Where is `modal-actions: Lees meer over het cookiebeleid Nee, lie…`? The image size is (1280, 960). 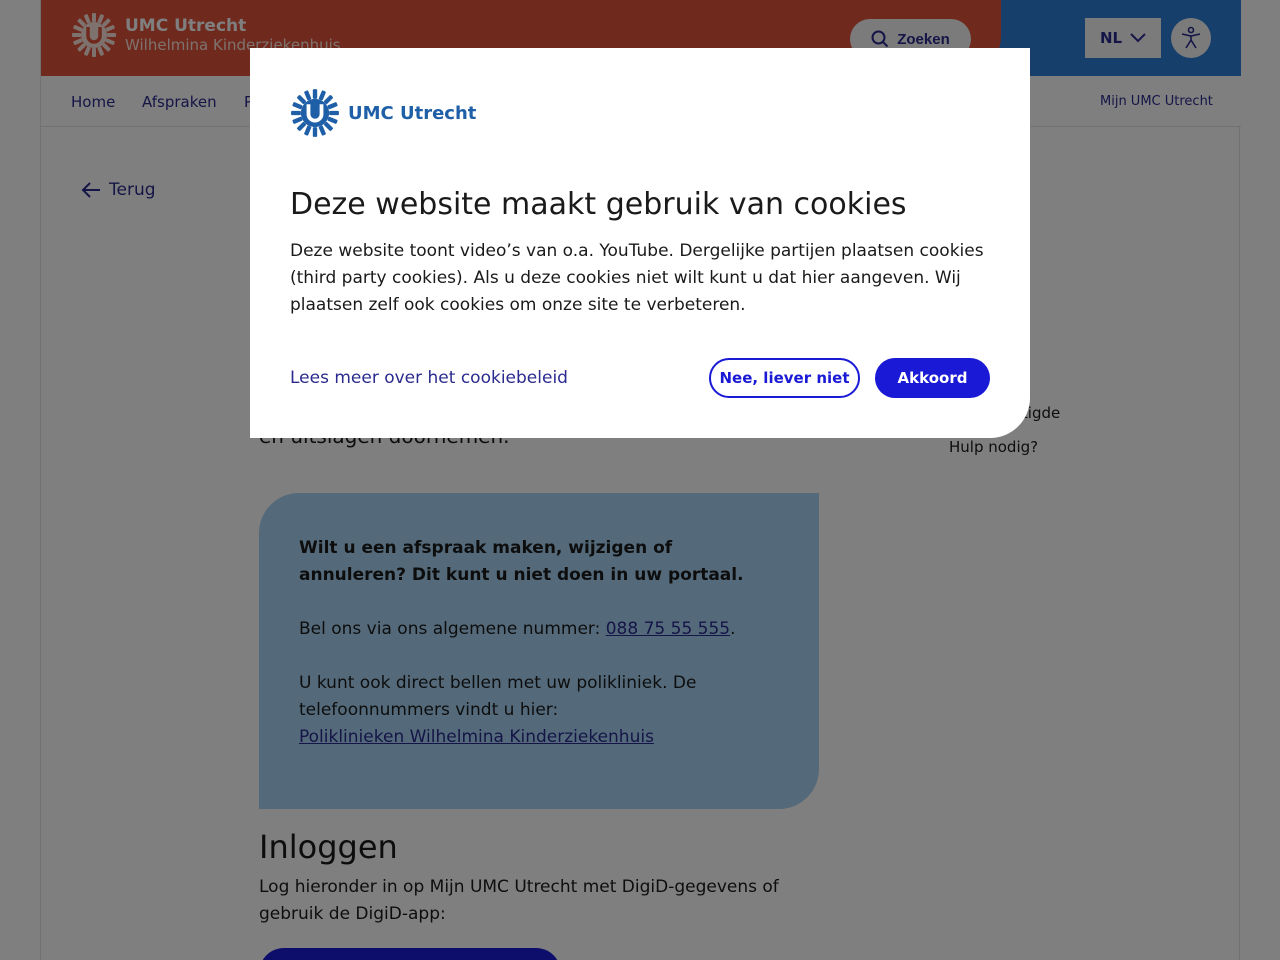 modal-actions: Lees meer over het cookiebeleid Nee, lie… is located at coordinates (640, 378).